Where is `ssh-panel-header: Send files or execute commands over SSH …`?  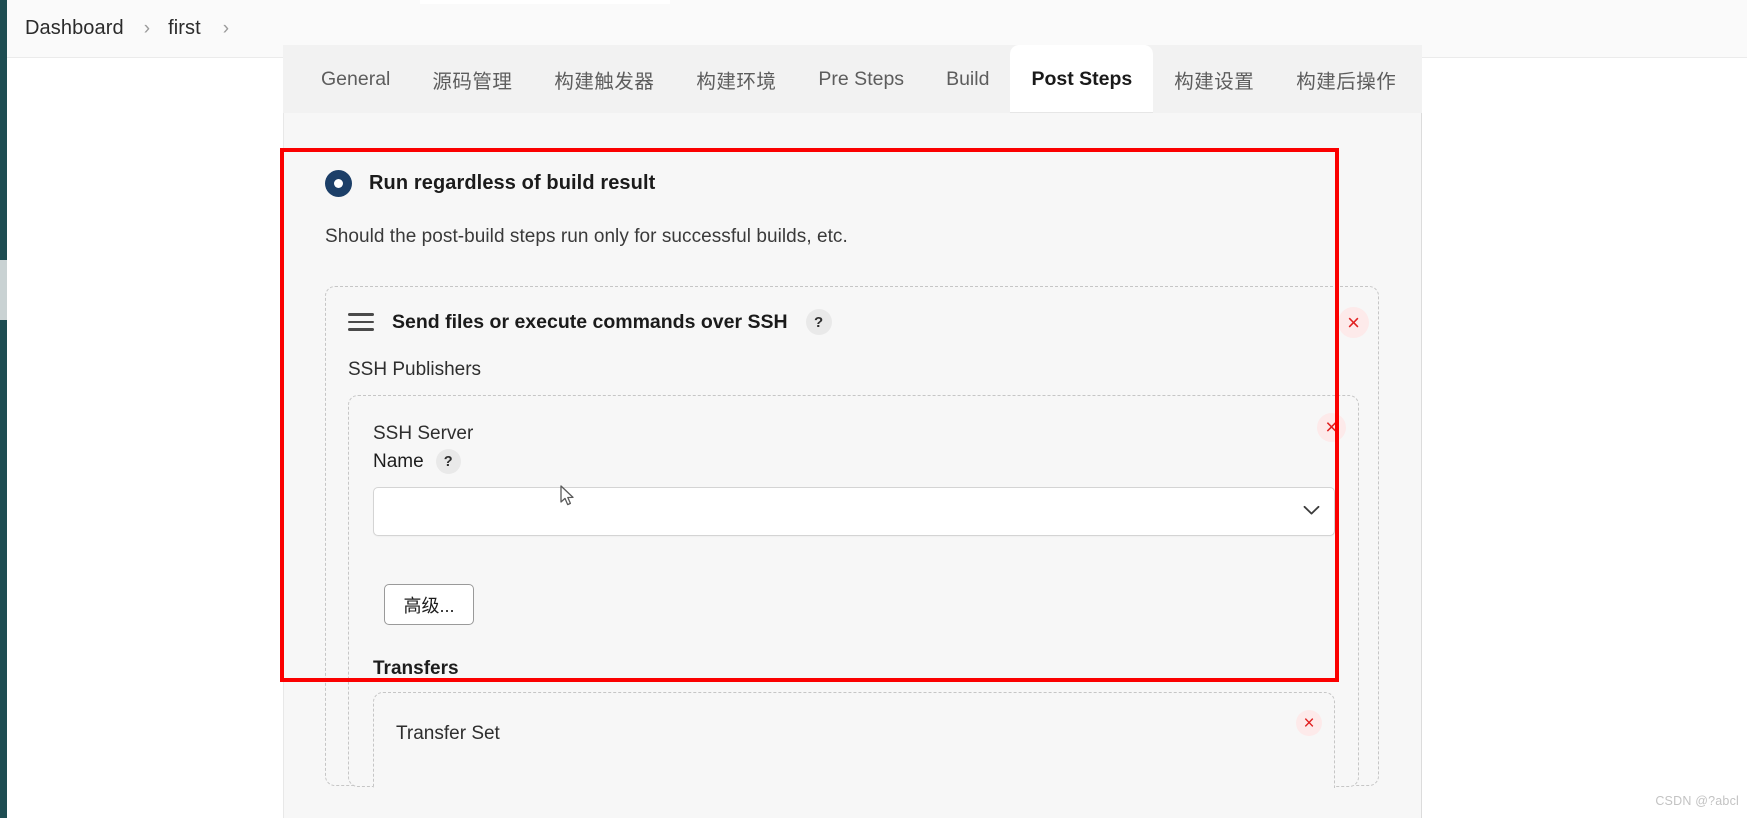
ssh-panel-header: Send files or execute commands over SSH … is located at coordinates (590, 322).